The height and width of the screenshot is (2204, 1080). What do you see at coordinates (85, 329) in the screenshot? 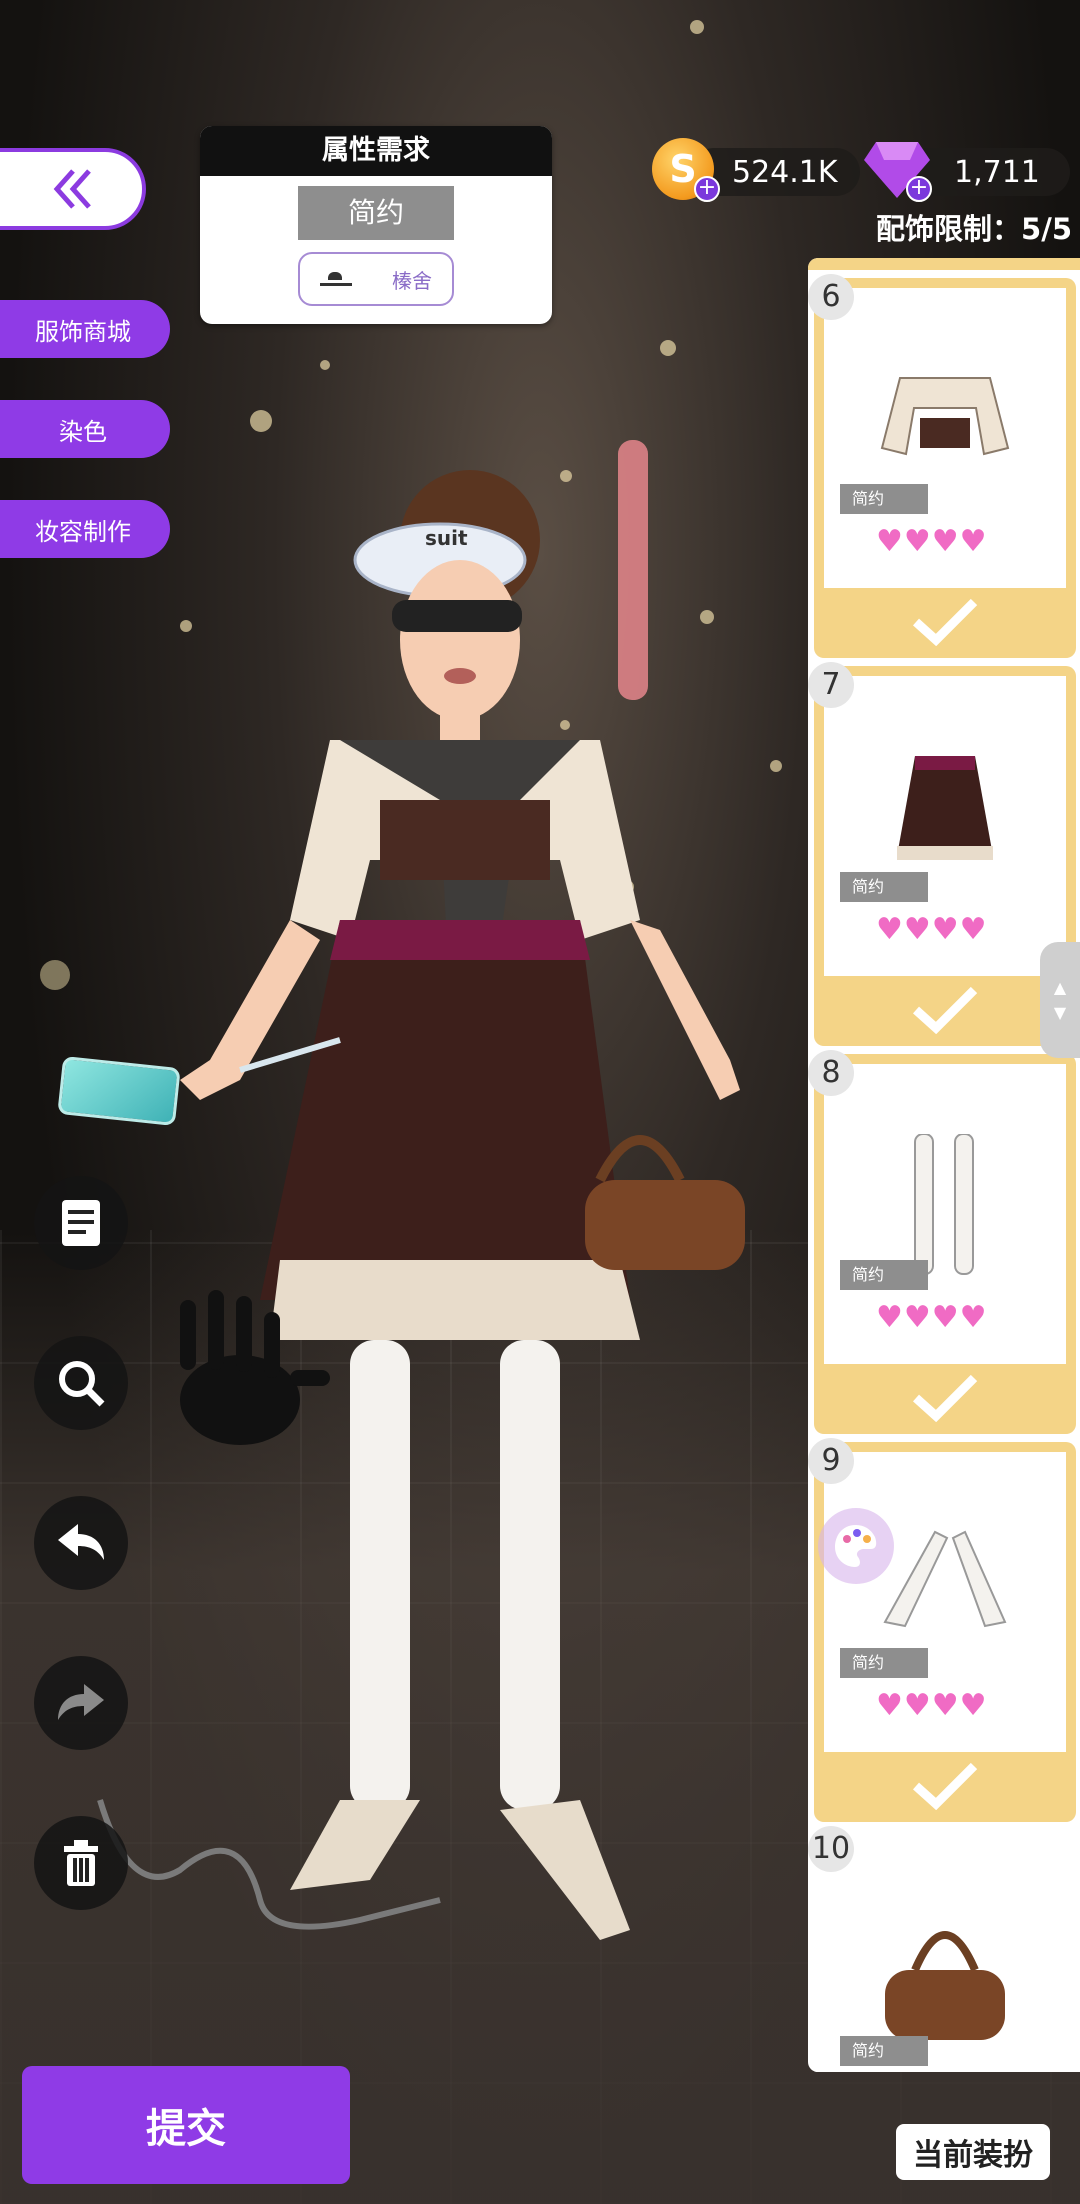
I see `side-menu-clothing-store: 服饰商城` at bounding box center [85, 329].